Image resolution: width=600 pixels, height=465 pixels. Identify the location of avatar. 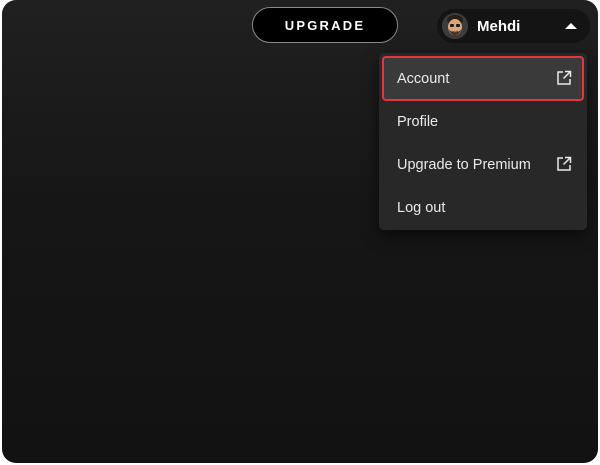
(455, 26).